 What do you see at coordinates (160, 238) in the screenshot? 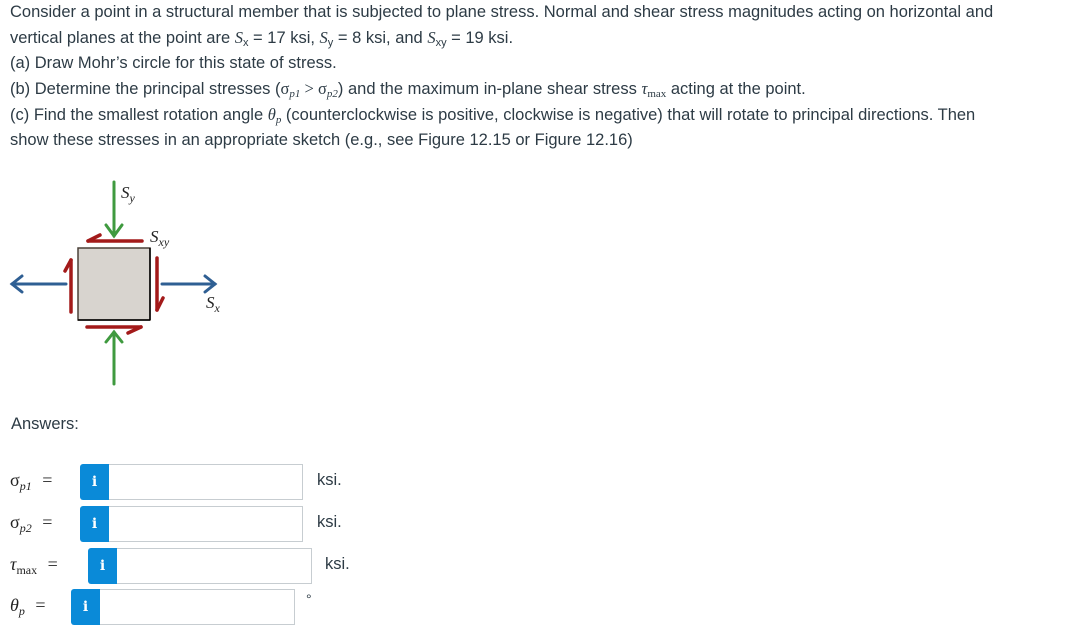
I see `label-sxy: Sxy` at bounding box center [160, 238].